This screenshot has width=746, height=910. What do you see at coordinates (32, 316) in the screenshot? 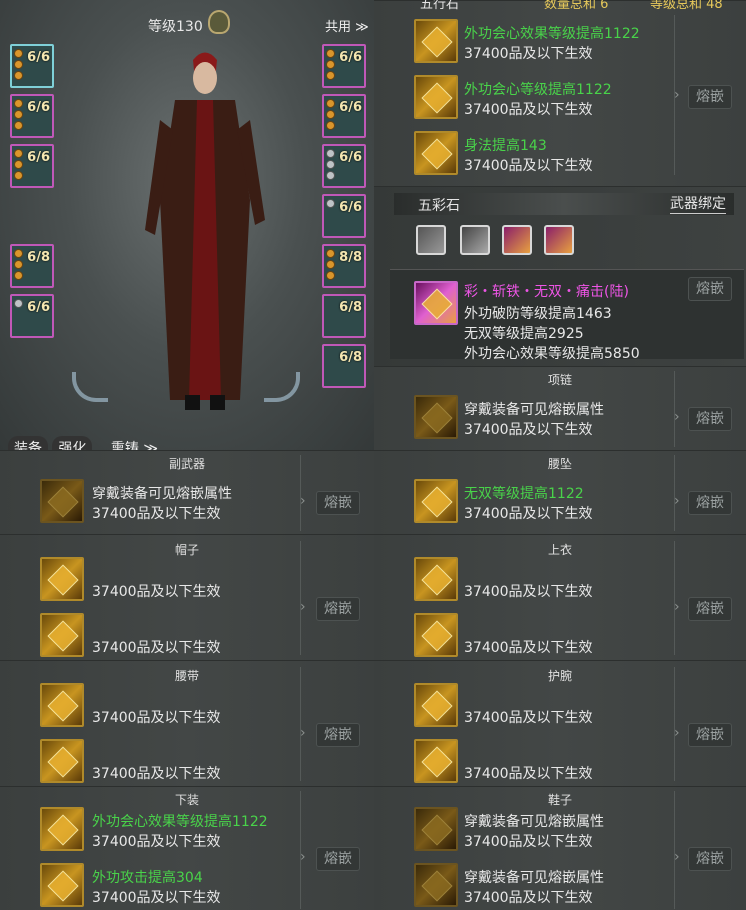
I see `equip-slot-left-5: 6/6` at bounding box center [32, 316].